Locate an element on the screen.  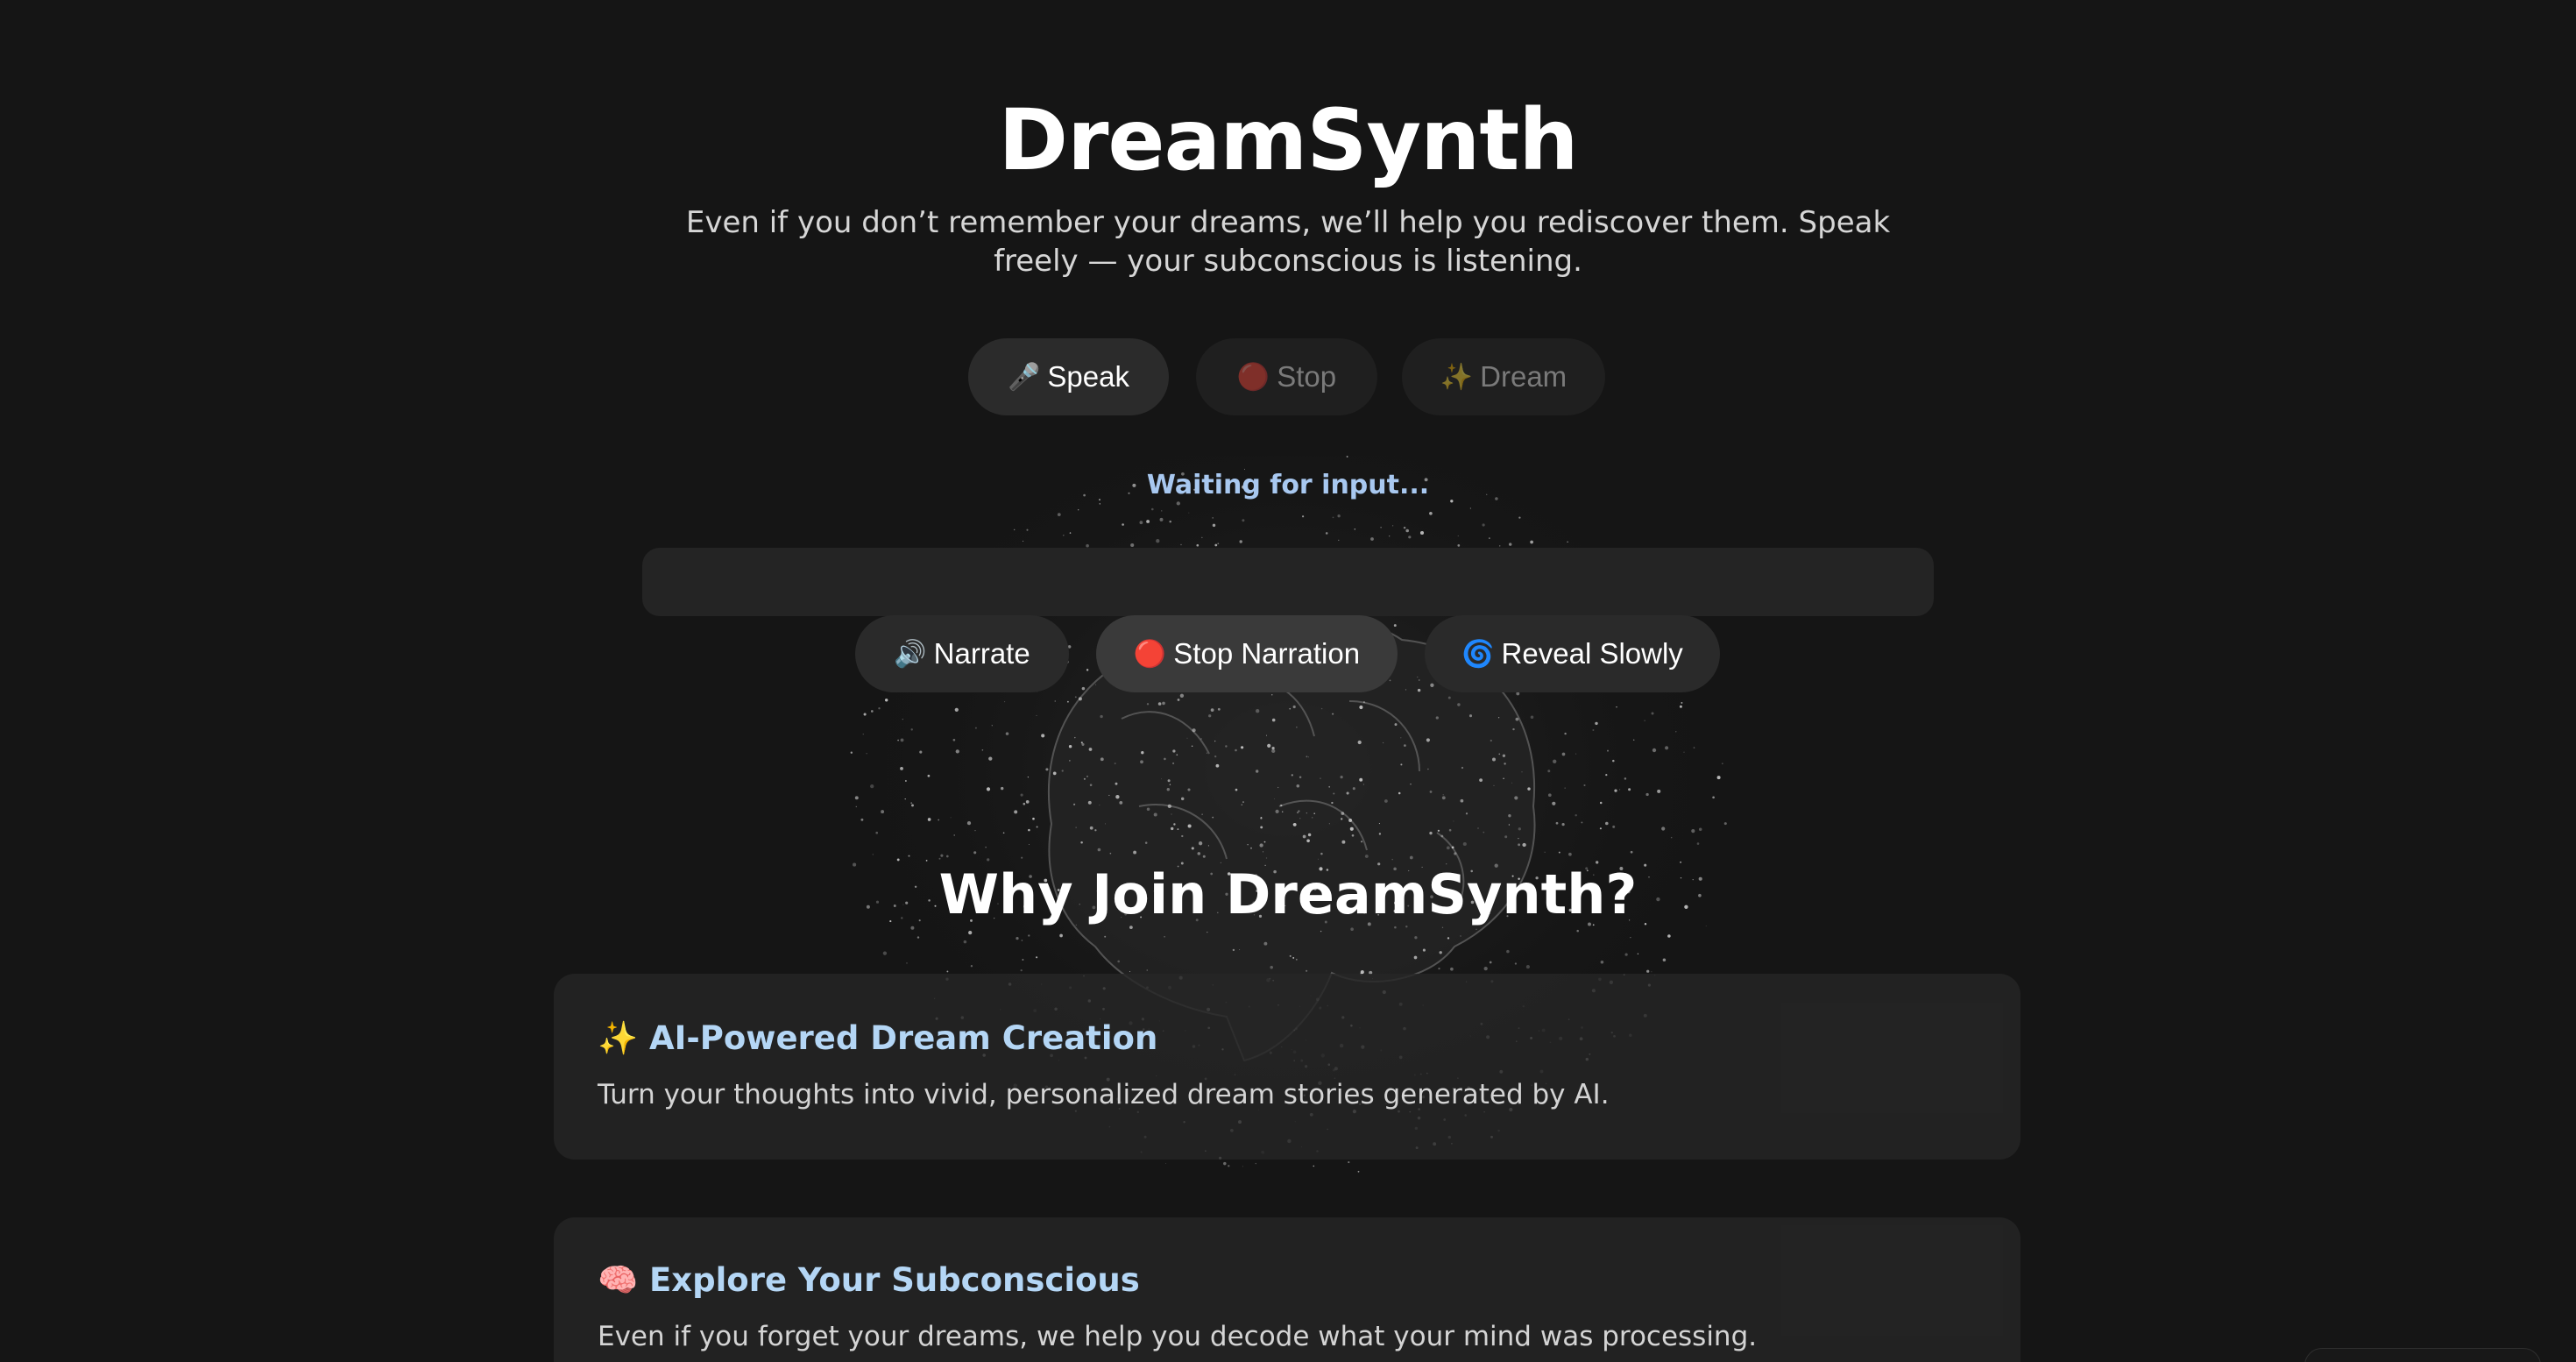
reveal-slowly-button: 🌀 Reveal Slowly is located at coordinates (1572, 653).